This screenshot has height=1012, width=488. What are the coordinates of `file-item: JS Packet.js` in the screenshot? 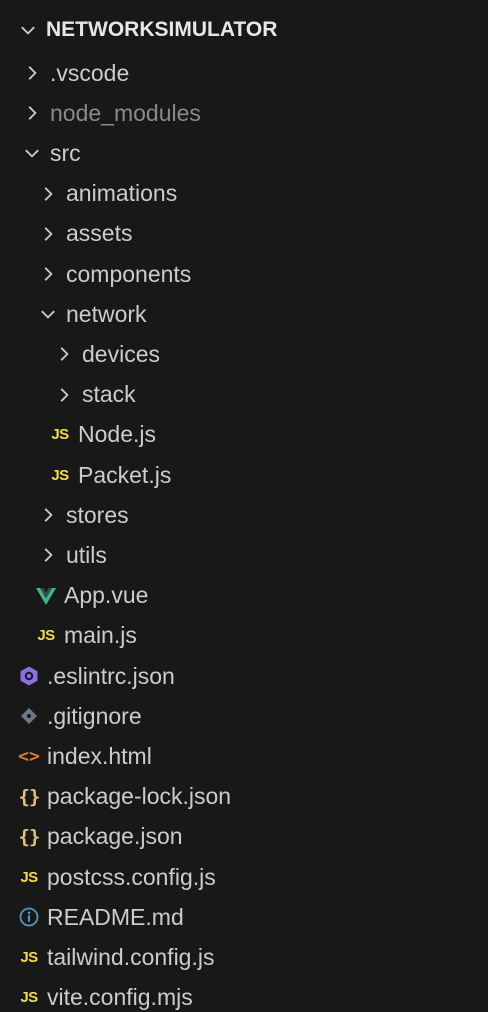 It's located at (244, 475).